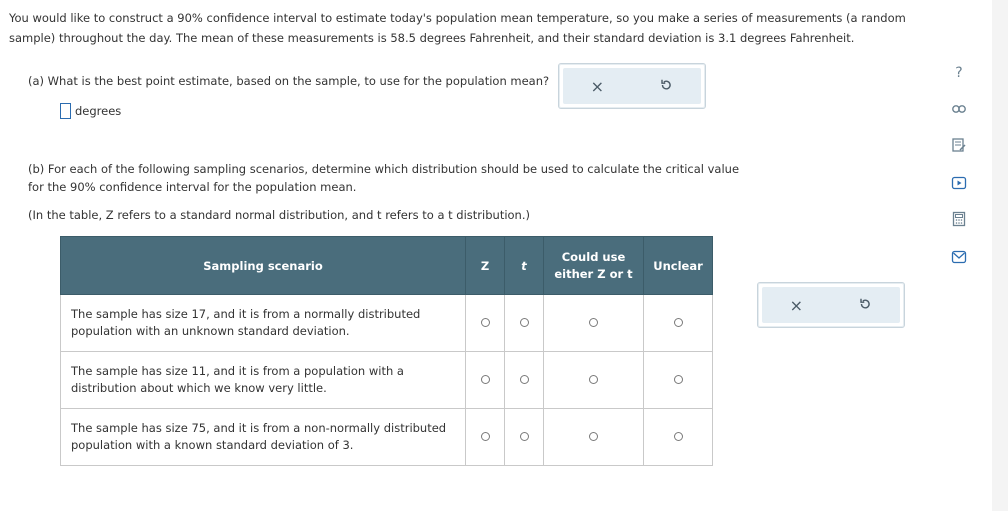  What do you see at coordinates (593, 273) in the screenshot?
I see `header-either-line-2: either Z or t` at bounding box center [593, 273].